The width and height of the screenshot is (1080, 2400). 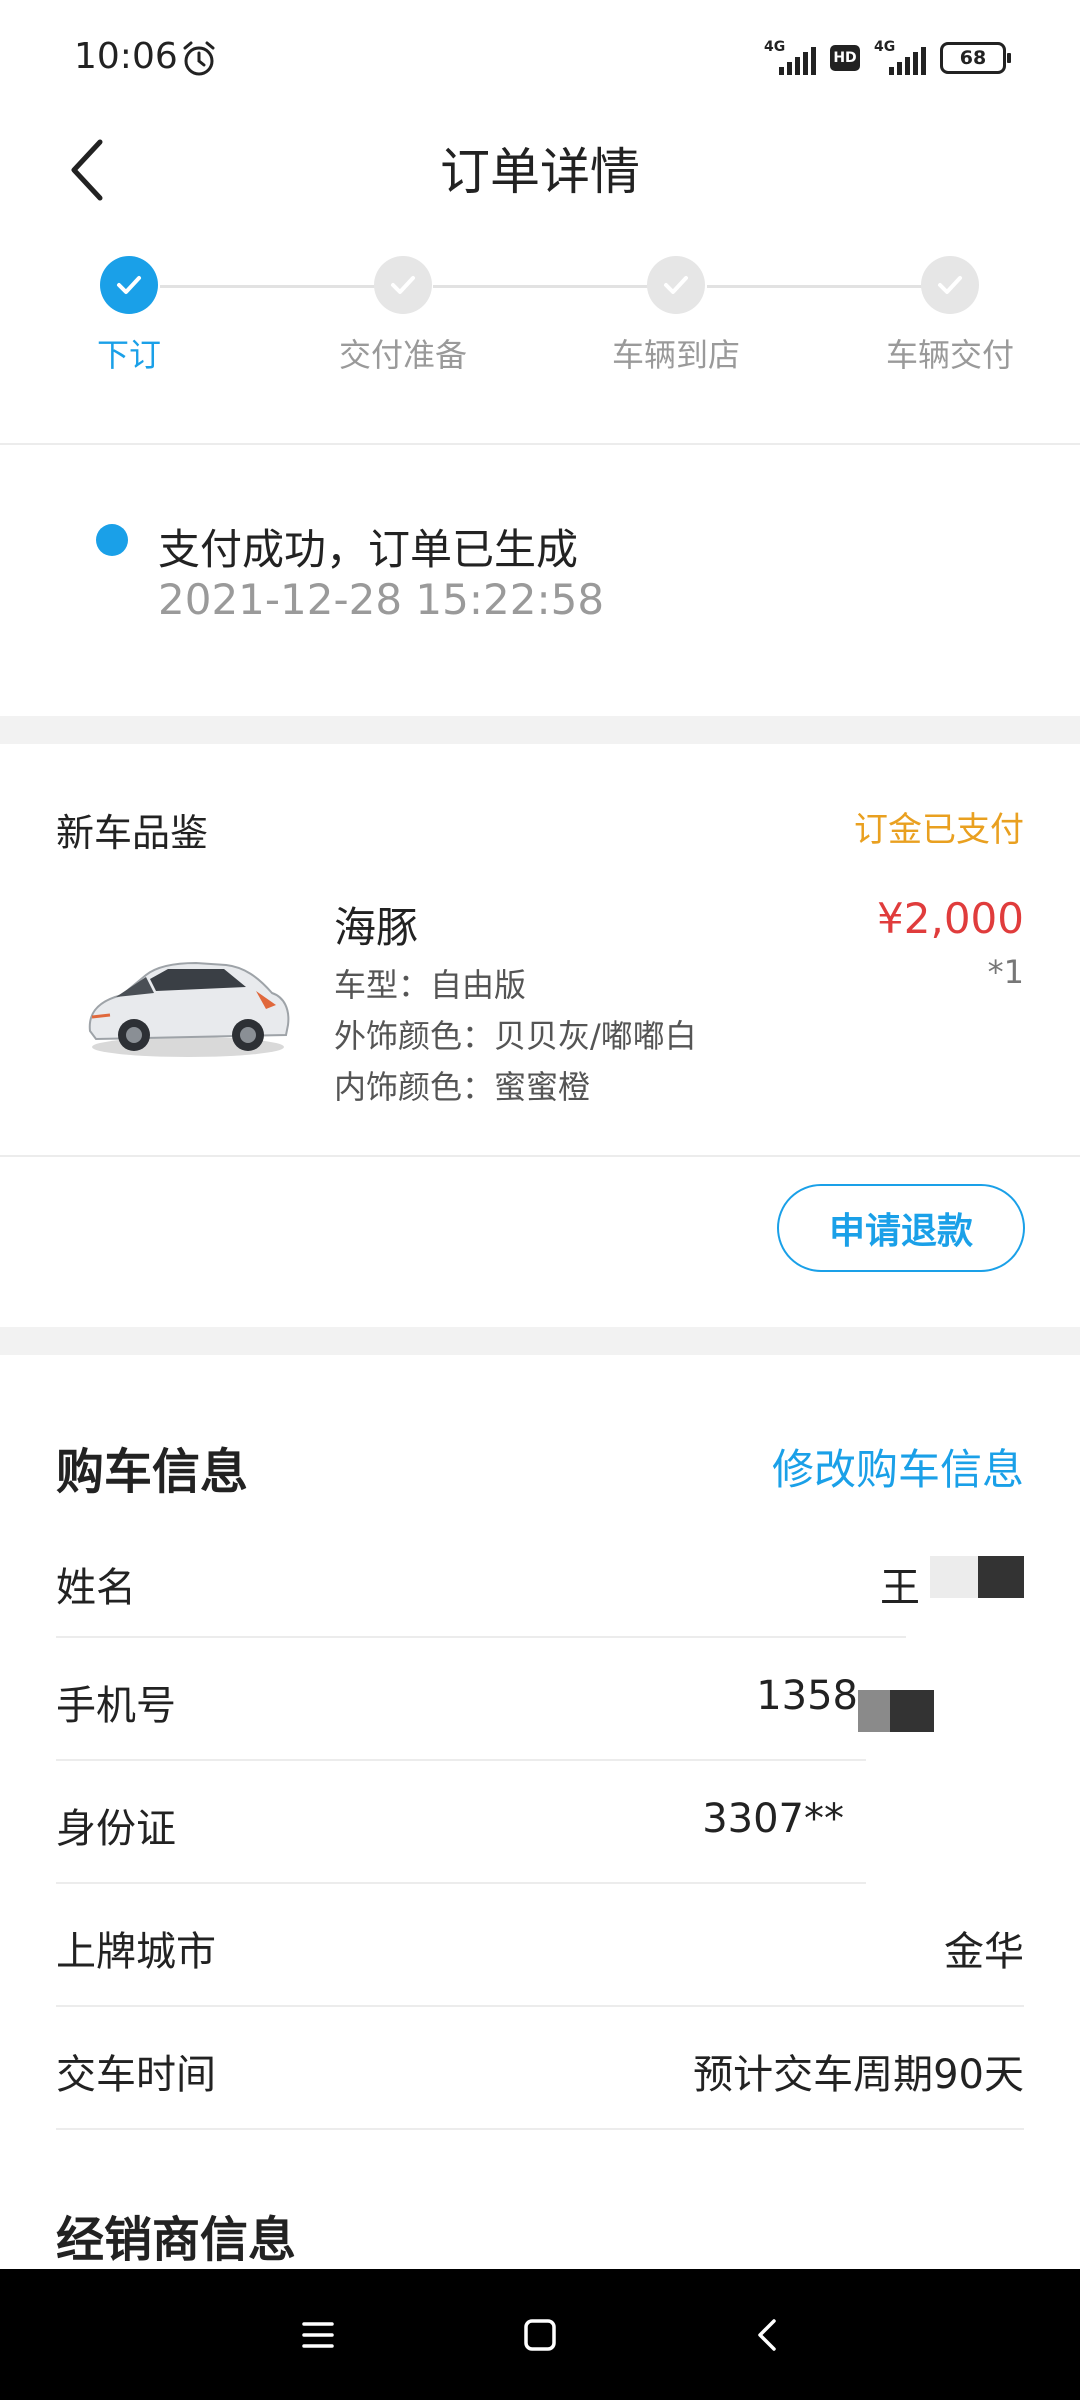 What do you see at coordinates (900, 57) in the screenshot?
I see `signal-icon-2: 4G` at bounding box center [900, 57].